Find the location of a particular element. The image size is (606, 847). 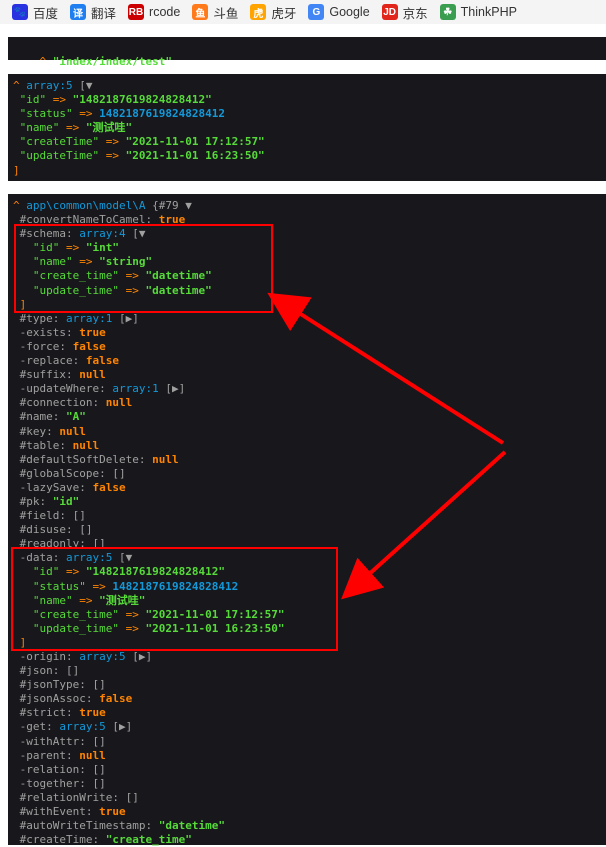

arrow-to-data is located at coordinates (424, 525).